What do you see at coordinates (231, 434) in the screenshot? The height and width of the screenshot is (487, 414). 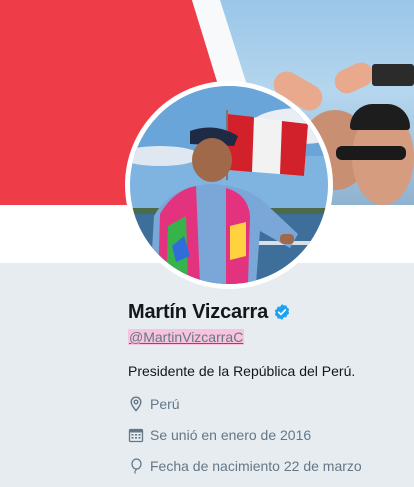 I see `profile-joined-text: Se unió en enero de 2016` at bounding box center [231, 434].